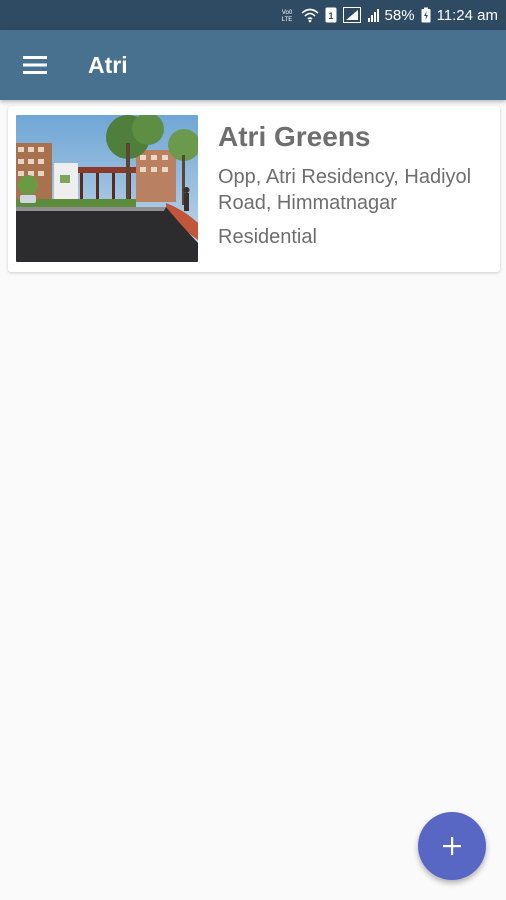  What do you see at coordinates (294, 136) in the screenshot?
I see `project-name: Atri Greens` at bounding box center [294, 136].